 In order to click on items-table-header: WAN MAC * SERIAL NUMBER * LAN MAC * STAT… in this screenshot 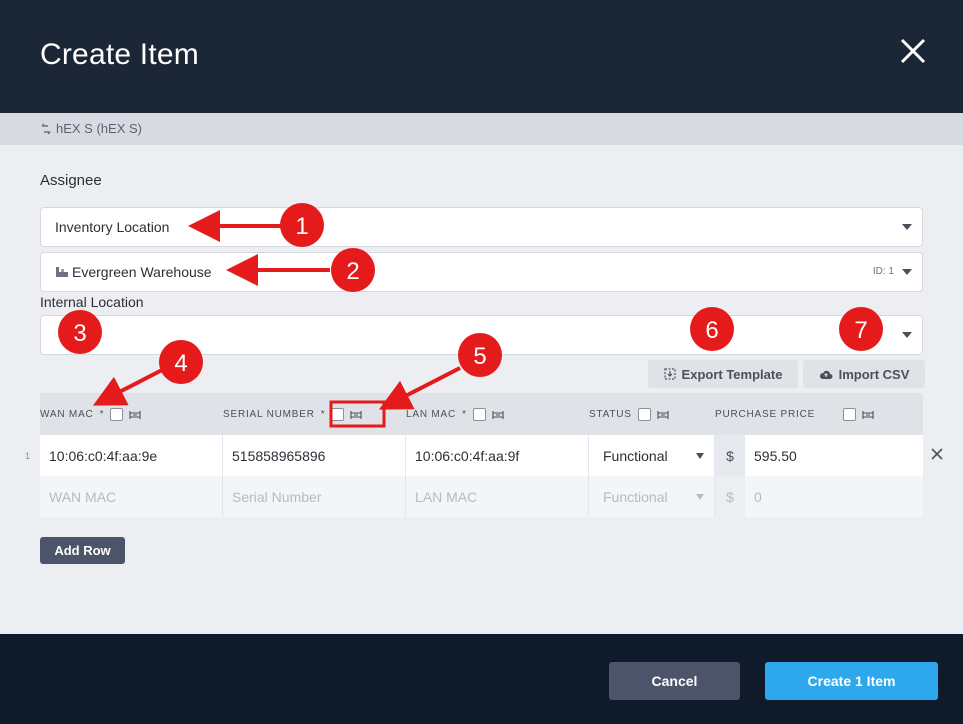, I will do `click(481, 414)`.